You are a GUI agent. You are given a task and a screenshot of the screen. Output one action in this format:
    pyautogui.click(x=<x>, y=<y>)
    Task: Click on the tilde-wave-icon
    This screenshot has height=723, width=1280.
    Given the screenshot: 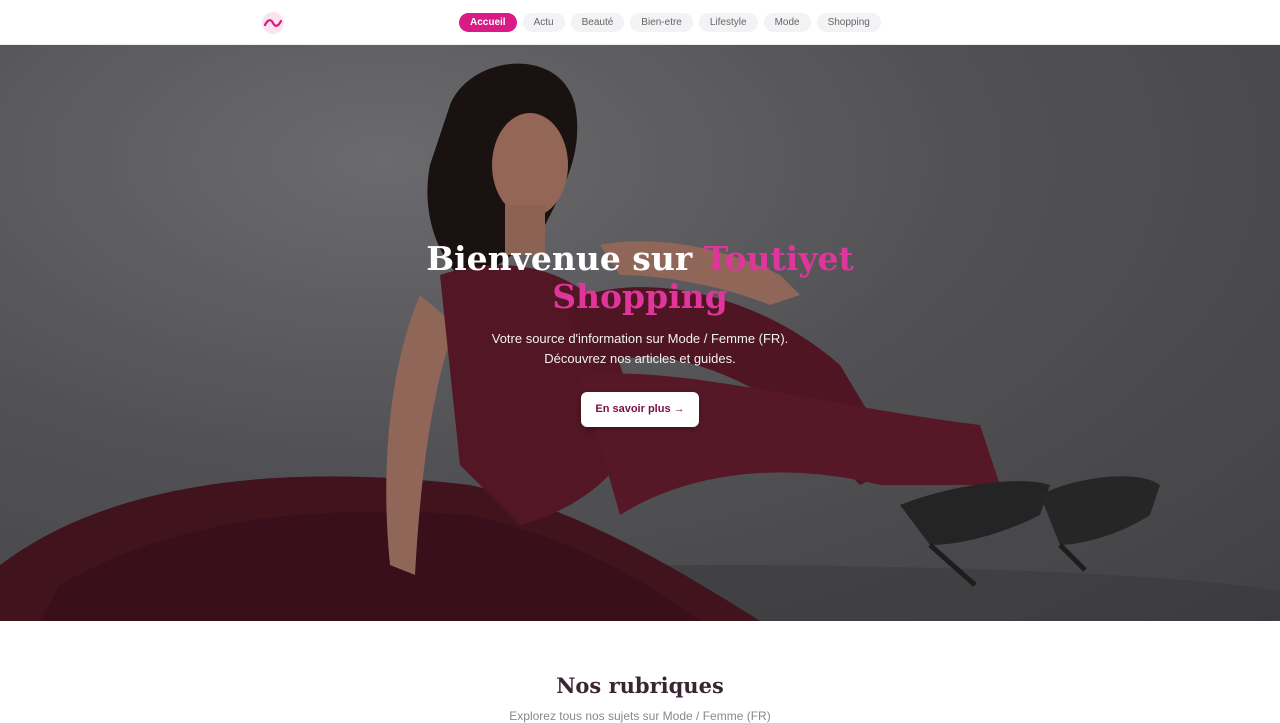 What is the action you would take?
    pyautogui.click(x=273, y=23)
    